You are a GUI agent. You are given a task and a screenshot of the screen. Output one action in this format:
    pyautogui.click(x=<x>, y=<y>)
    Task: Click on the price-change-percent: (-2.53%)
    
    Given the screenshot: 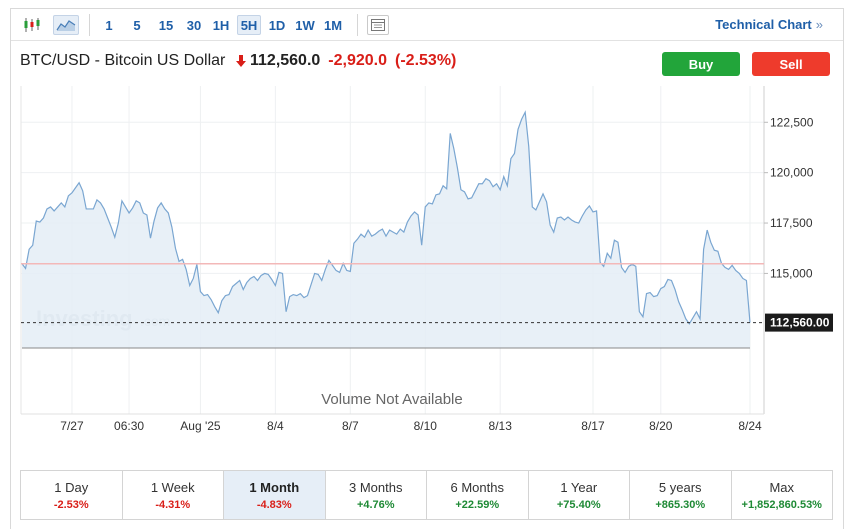 What is the action you would take?
    pyautogui.click(x=426, y=60)
    